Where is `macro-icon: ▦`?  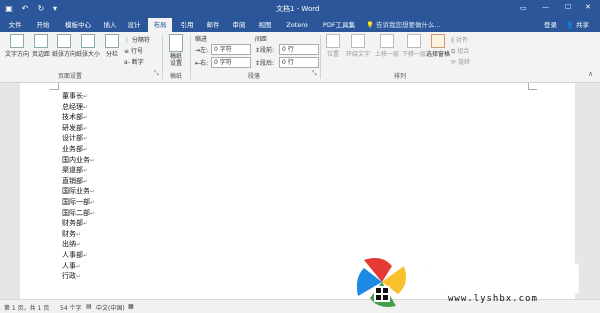
macro-icon: ▦ is located at coordinates (131, 306).